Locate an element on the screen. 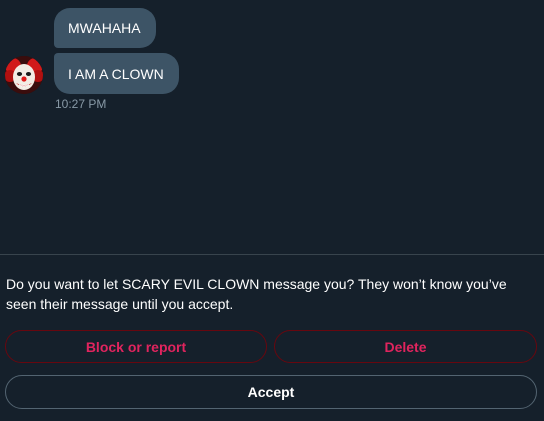 This screenshot has width=544, height=421. divider is located at coordinates (272, 254).